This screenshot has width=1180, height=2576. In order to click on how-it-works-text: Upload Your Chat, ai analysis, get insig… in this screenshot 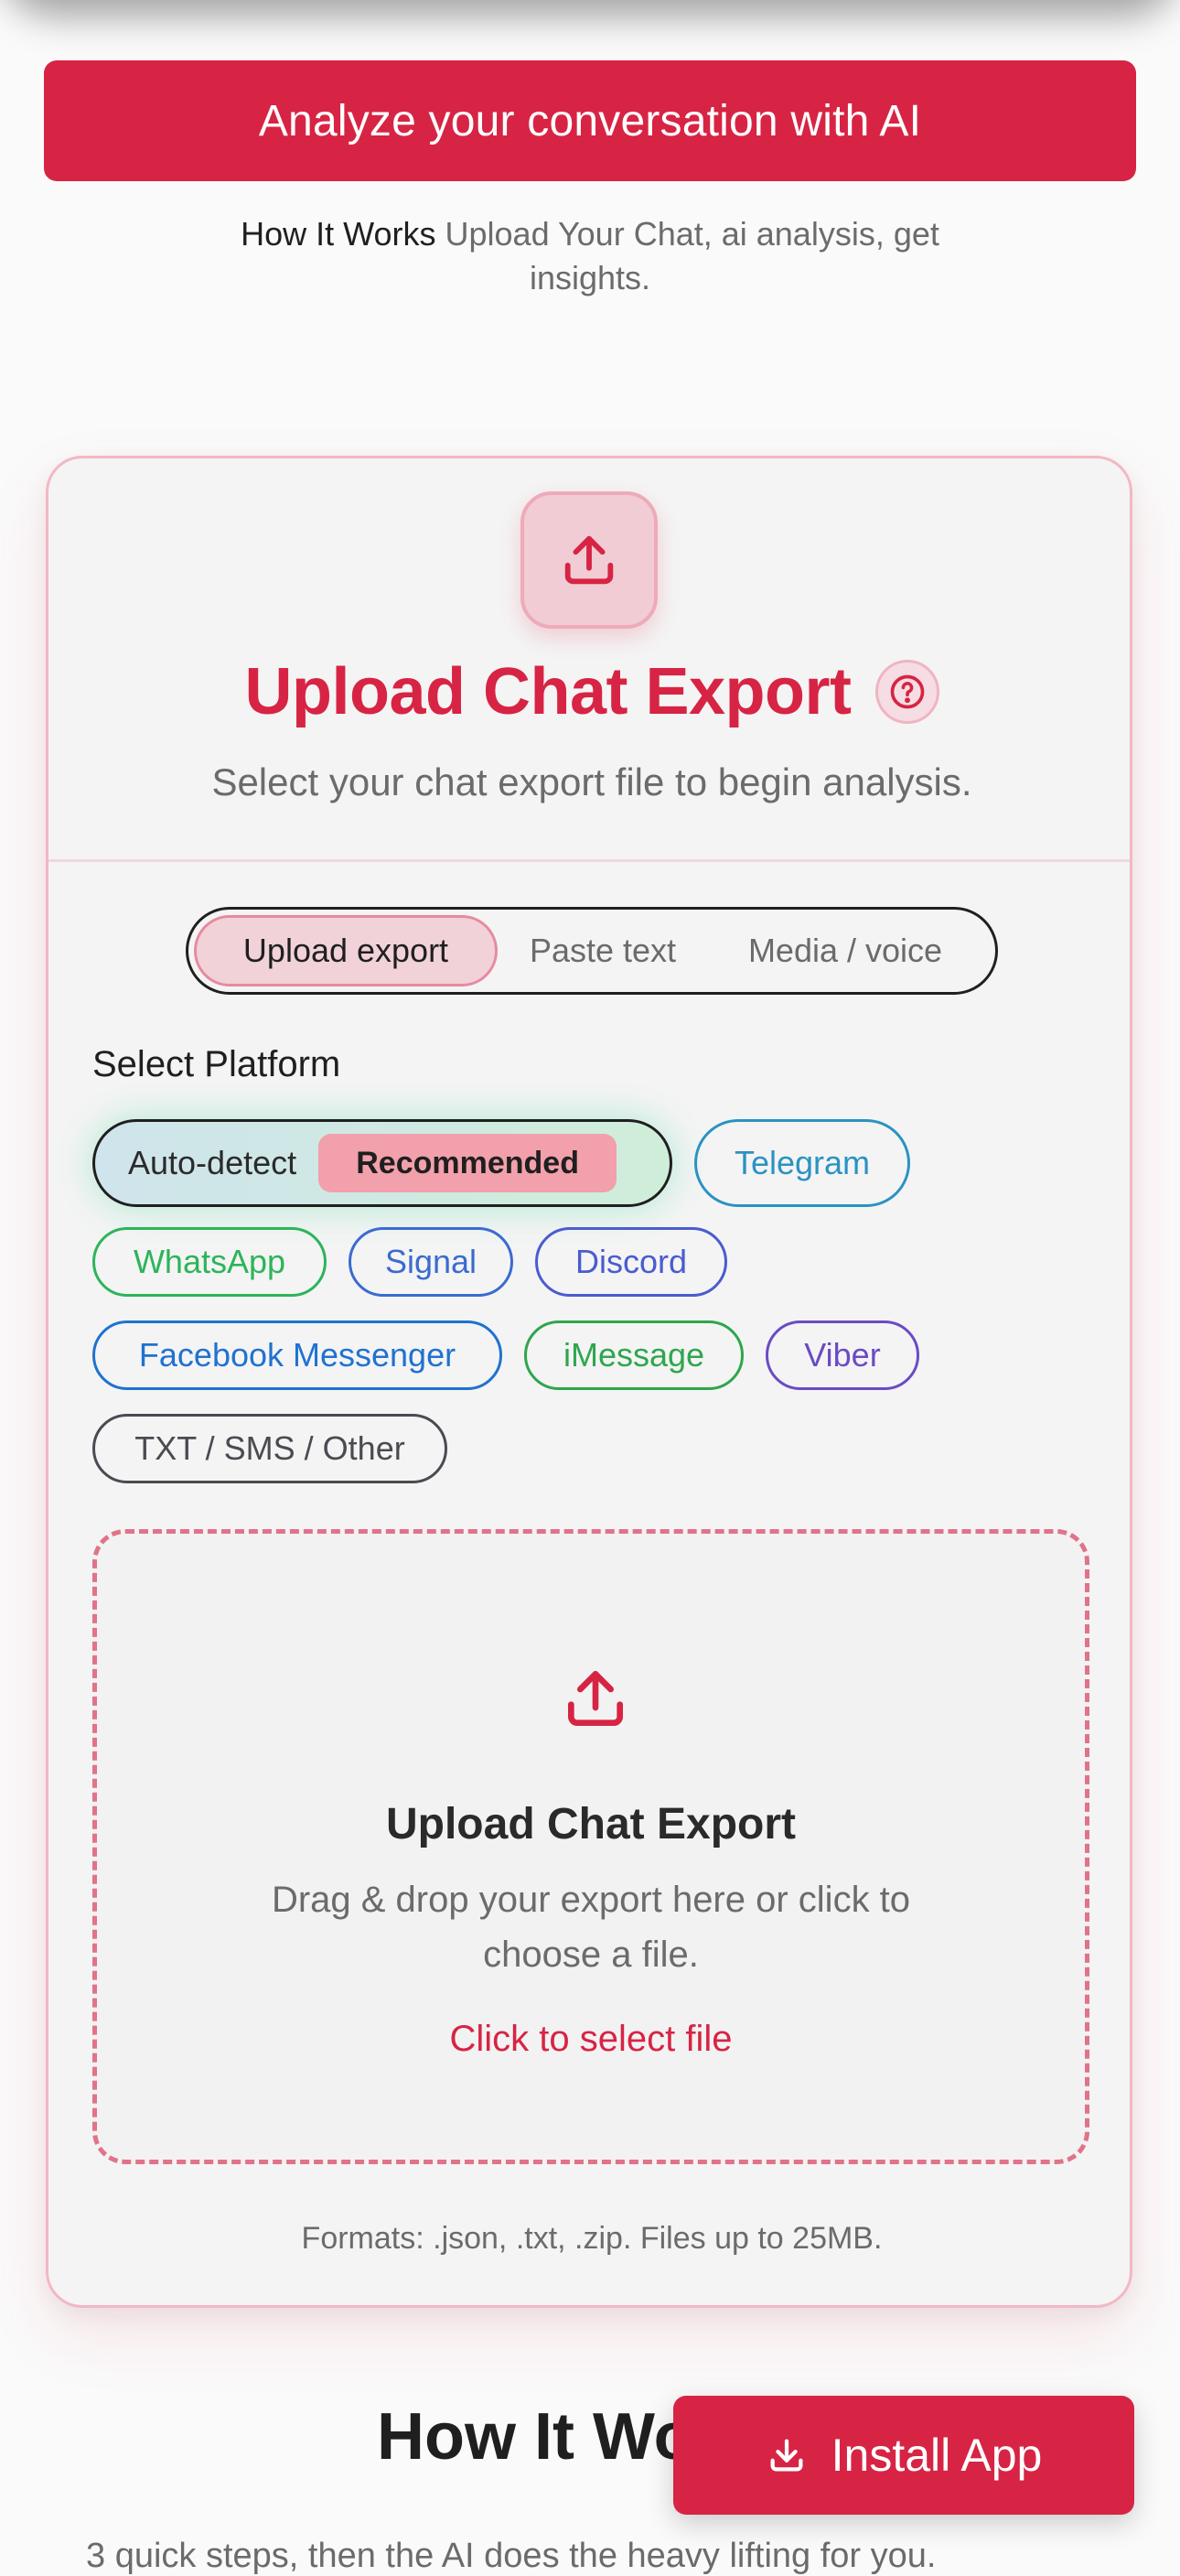, I will do `click(692, 255)`.